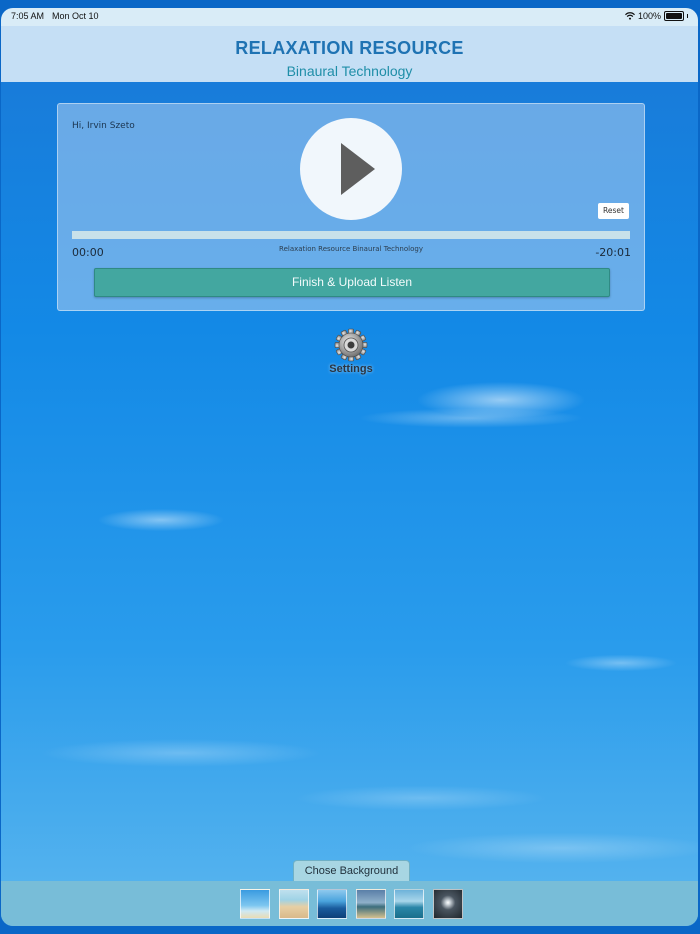 The width and height of the screenshot is (700, 934). What do you see at coordinates (349, 17) in the screenshot?
I see `status-bar: 7:05 AM Mon Oct 10 100%` at bounding box center [349, 17].